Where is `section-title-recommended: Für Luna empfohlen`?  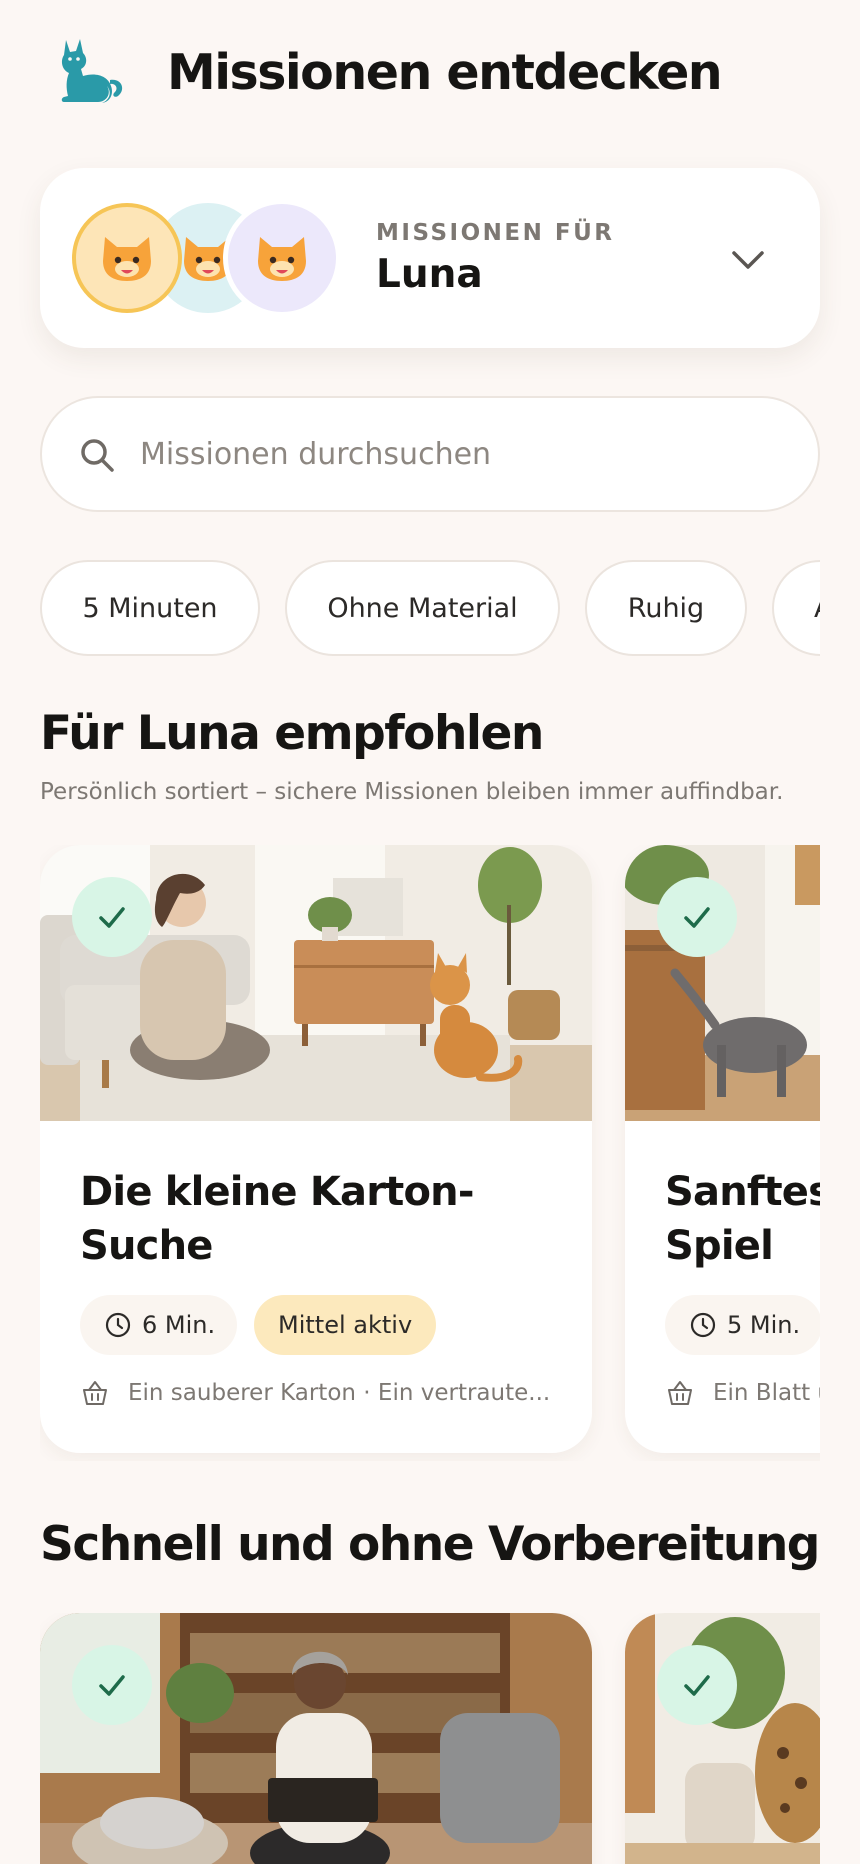
section-title-recommended: Für Luna empfohlen is located at coordinates (292, 733).